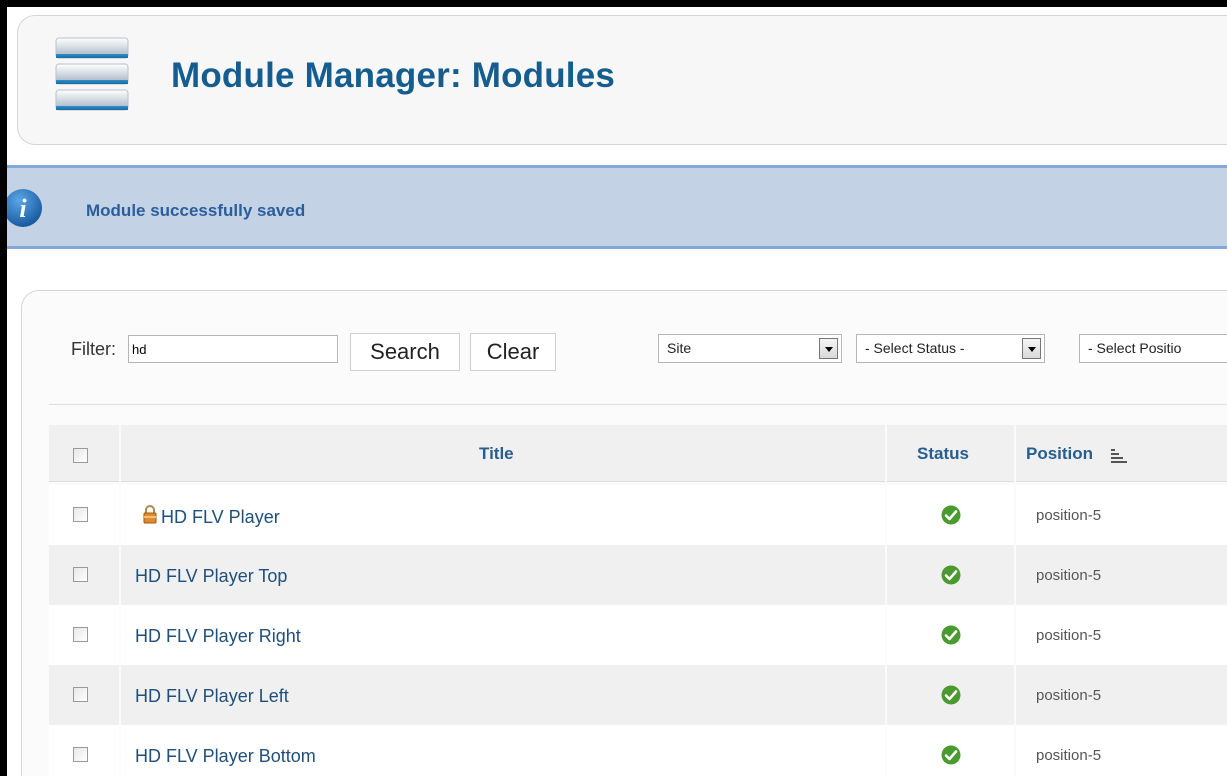 The image size is (1227, 776). I want to click on table-row: HD FLV Player Right position-5, so click(638, 635).